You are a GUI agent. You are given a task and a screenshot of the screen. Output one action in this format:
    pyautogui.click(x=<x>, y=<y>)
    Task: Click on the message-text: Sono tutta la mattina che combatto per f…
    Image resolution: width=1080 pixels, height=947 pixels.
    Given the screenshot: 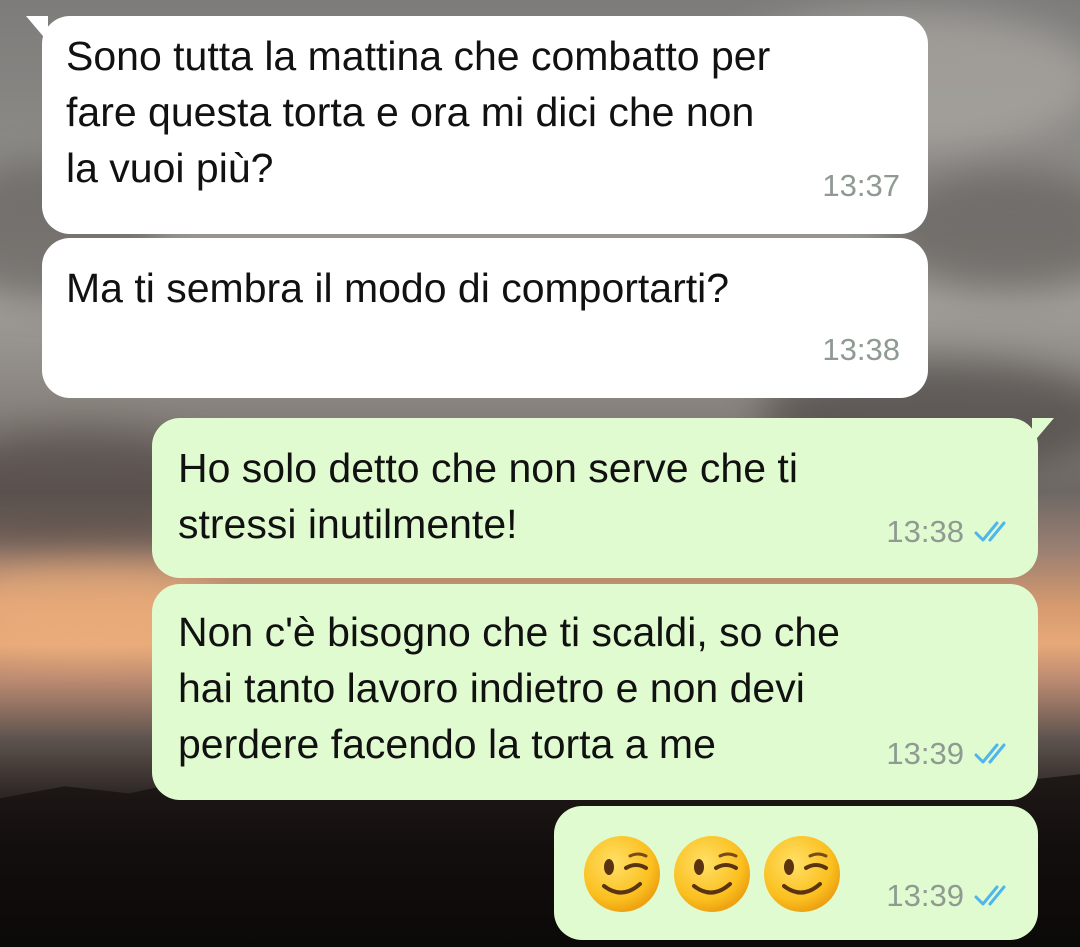 What is the action you would take?
    pyautogui.click(x=418, y=112)
    